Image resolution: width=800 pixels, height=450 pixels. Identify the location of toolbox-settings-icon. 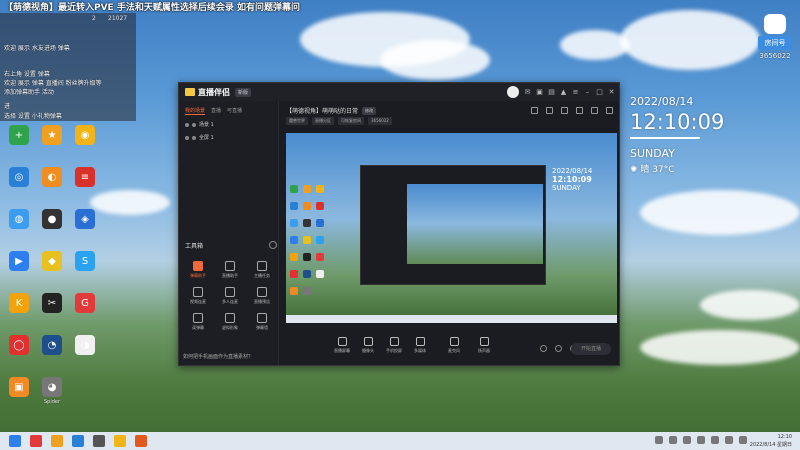
(273, 245).